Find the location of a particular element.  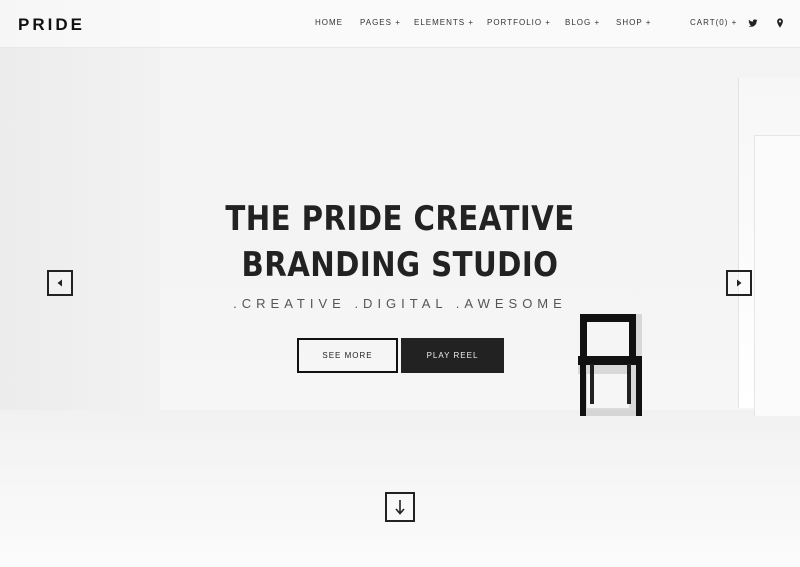

arrow-right-icon is located at coordinates (739, 283).